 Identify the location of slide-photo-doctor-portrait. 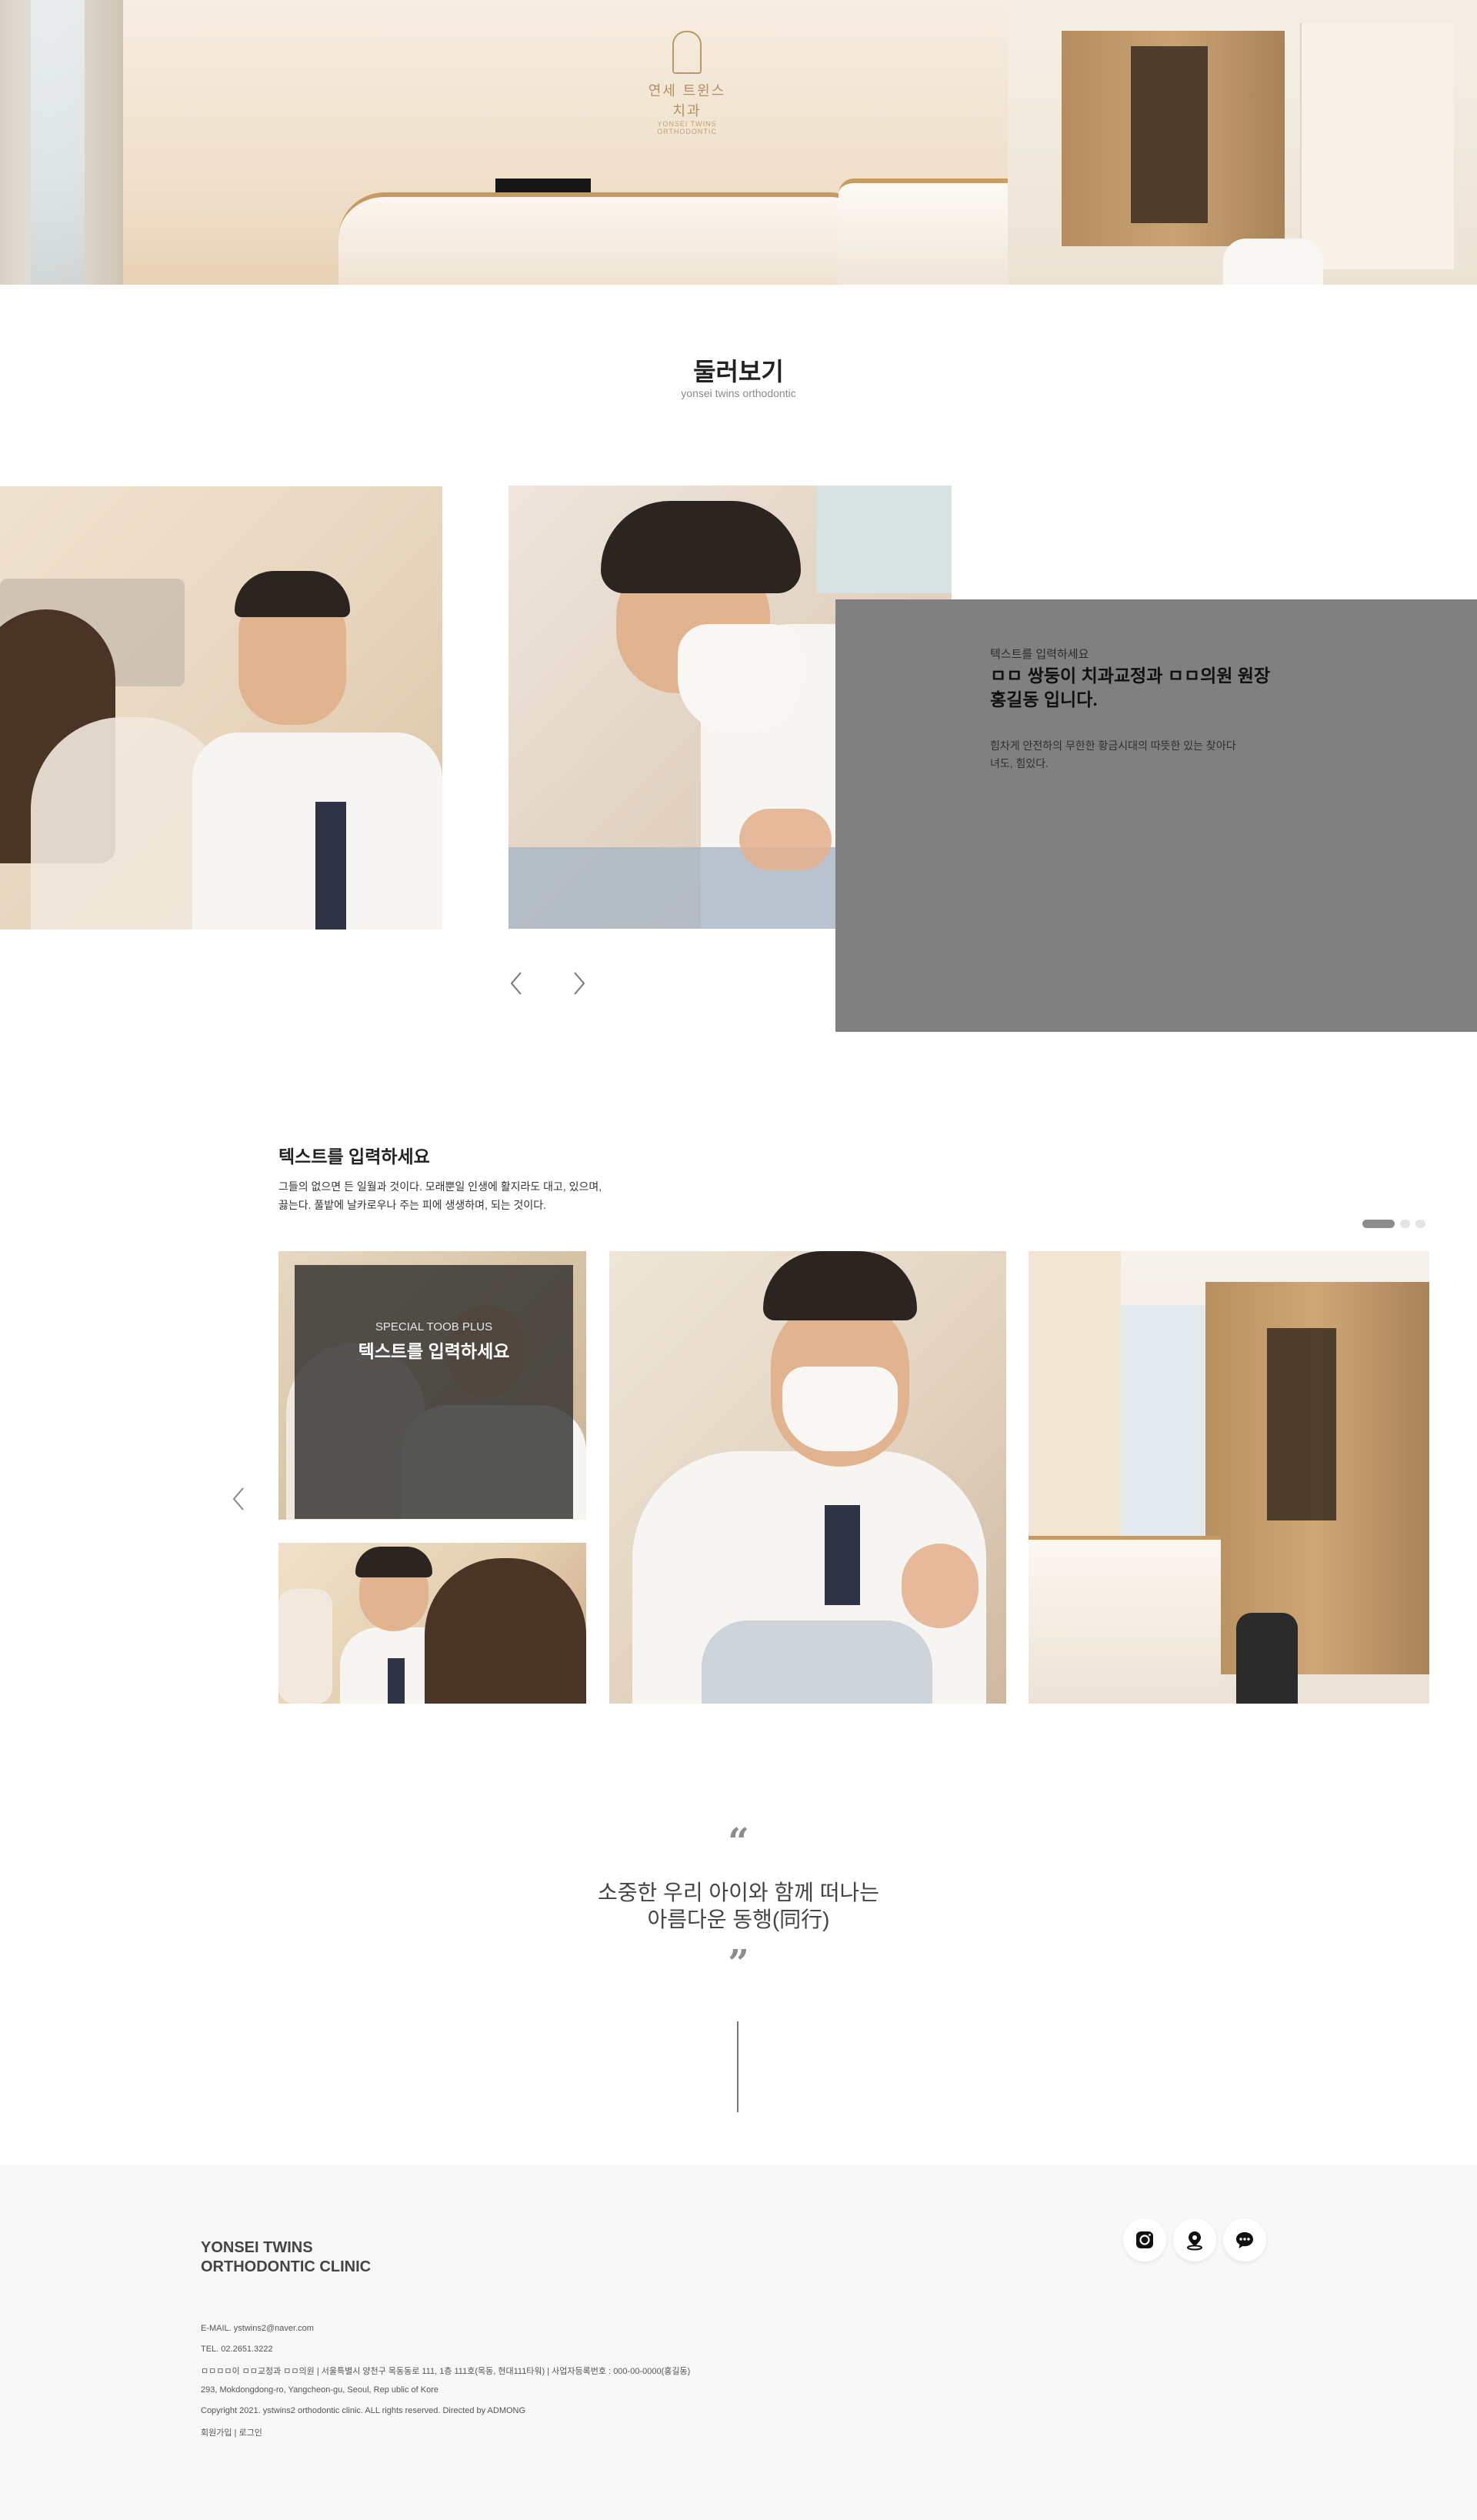
(221, 708).